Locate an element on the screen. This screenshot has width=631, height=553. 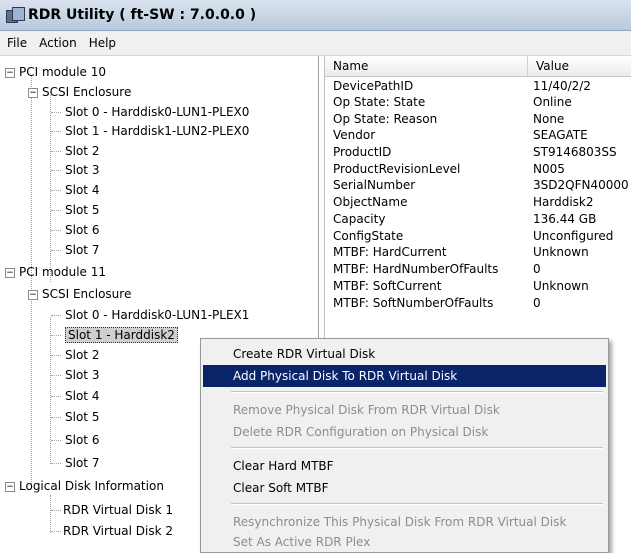
tree-node-label: Logical Disk Information is located at coordinates (91, 486).